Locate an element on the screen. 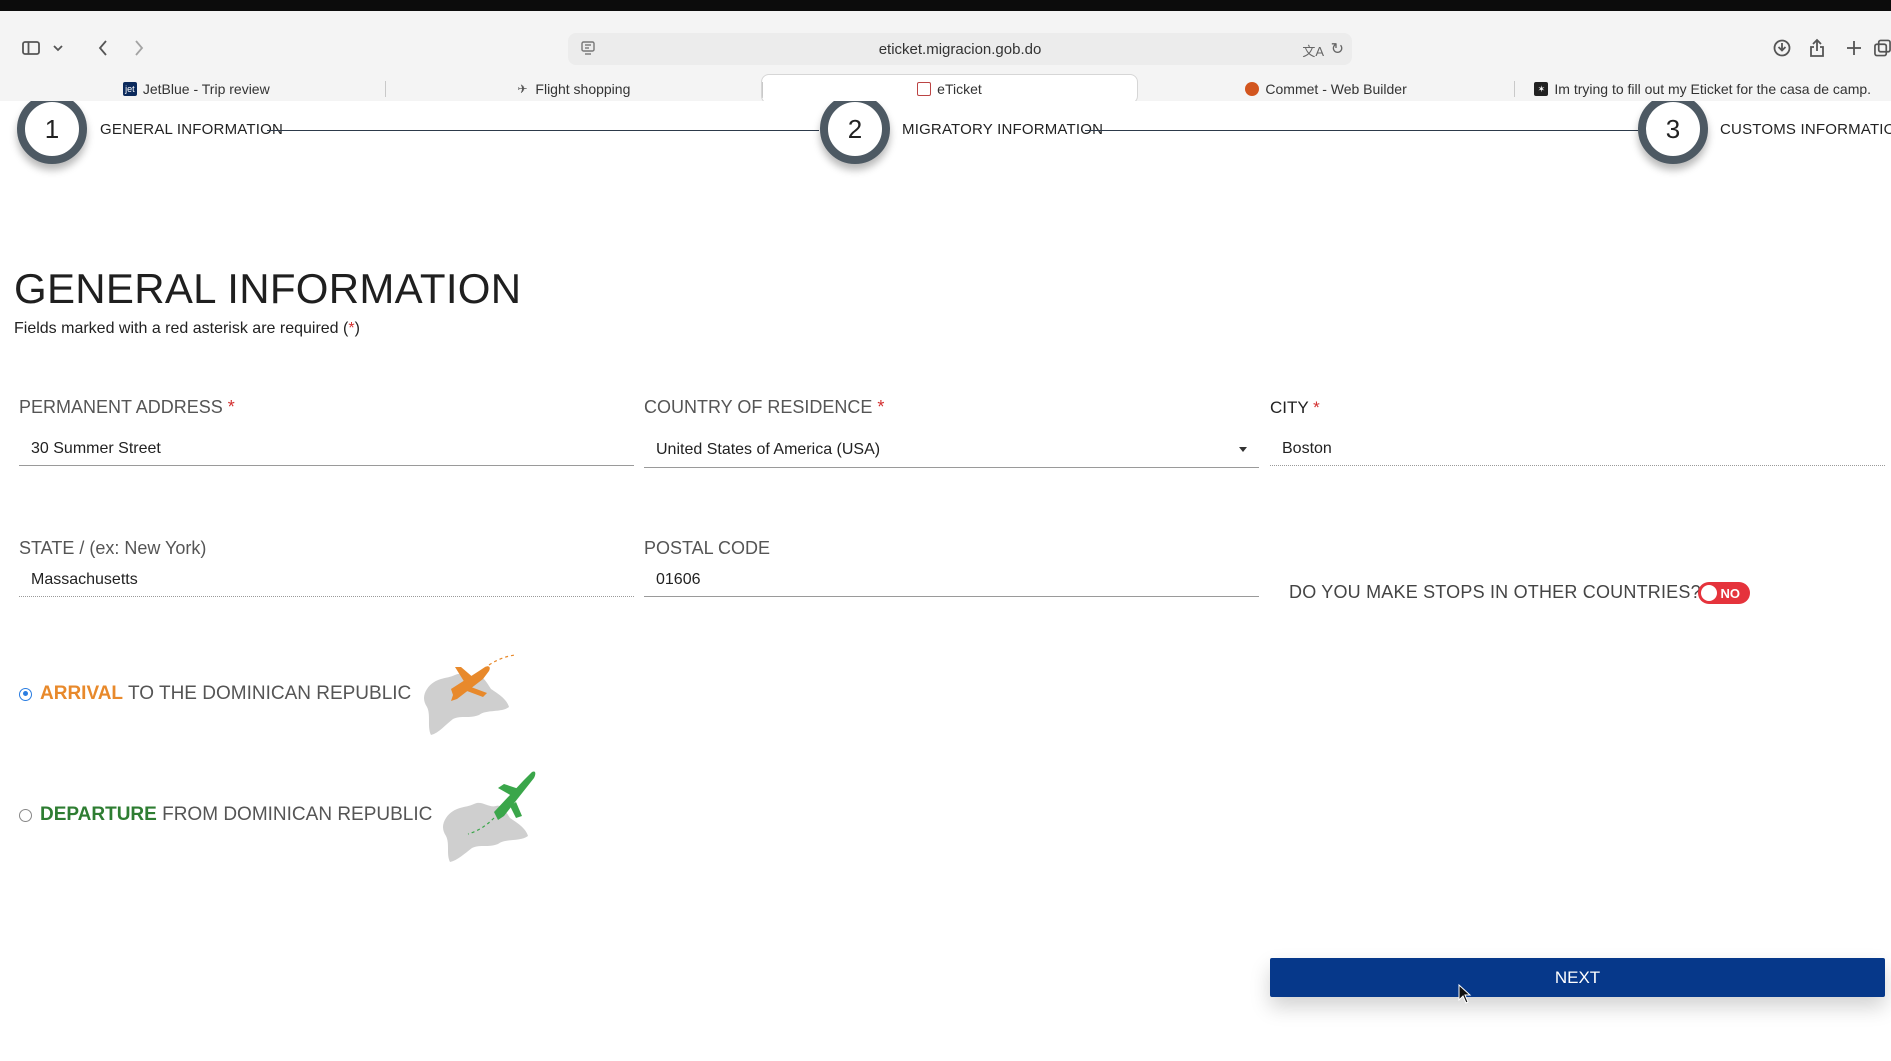 The width and height of the screenshot is (1891, 1061). tab-flight-shopping: ✈ Flight shopping is located at coordinates (573, 89).